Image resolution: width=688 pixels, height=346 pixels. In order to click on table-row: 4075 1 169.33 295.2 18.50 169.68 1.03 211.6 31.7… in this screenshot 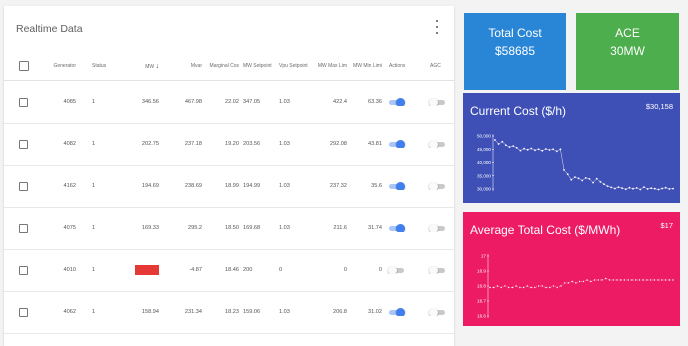, I will do `click(229, 228)`.